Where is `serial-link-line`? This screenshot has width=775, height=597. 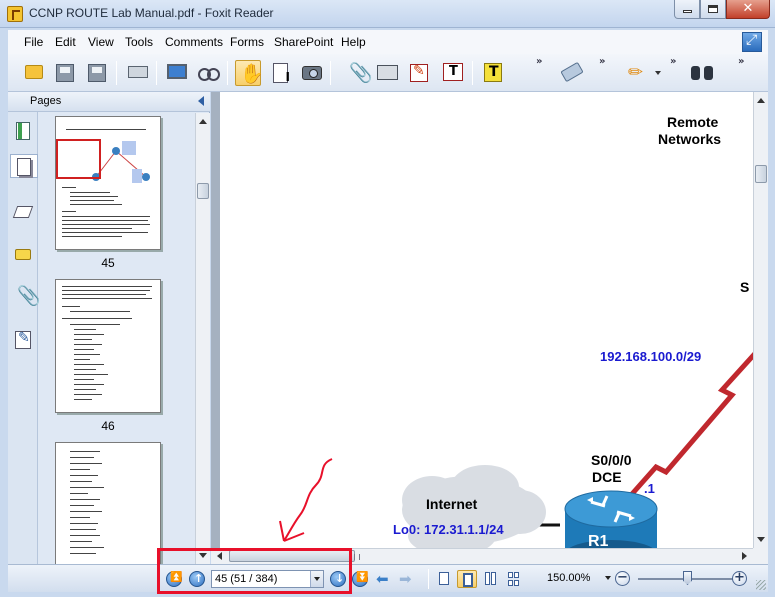 serial-link-line is located at coordinates (691, 424).